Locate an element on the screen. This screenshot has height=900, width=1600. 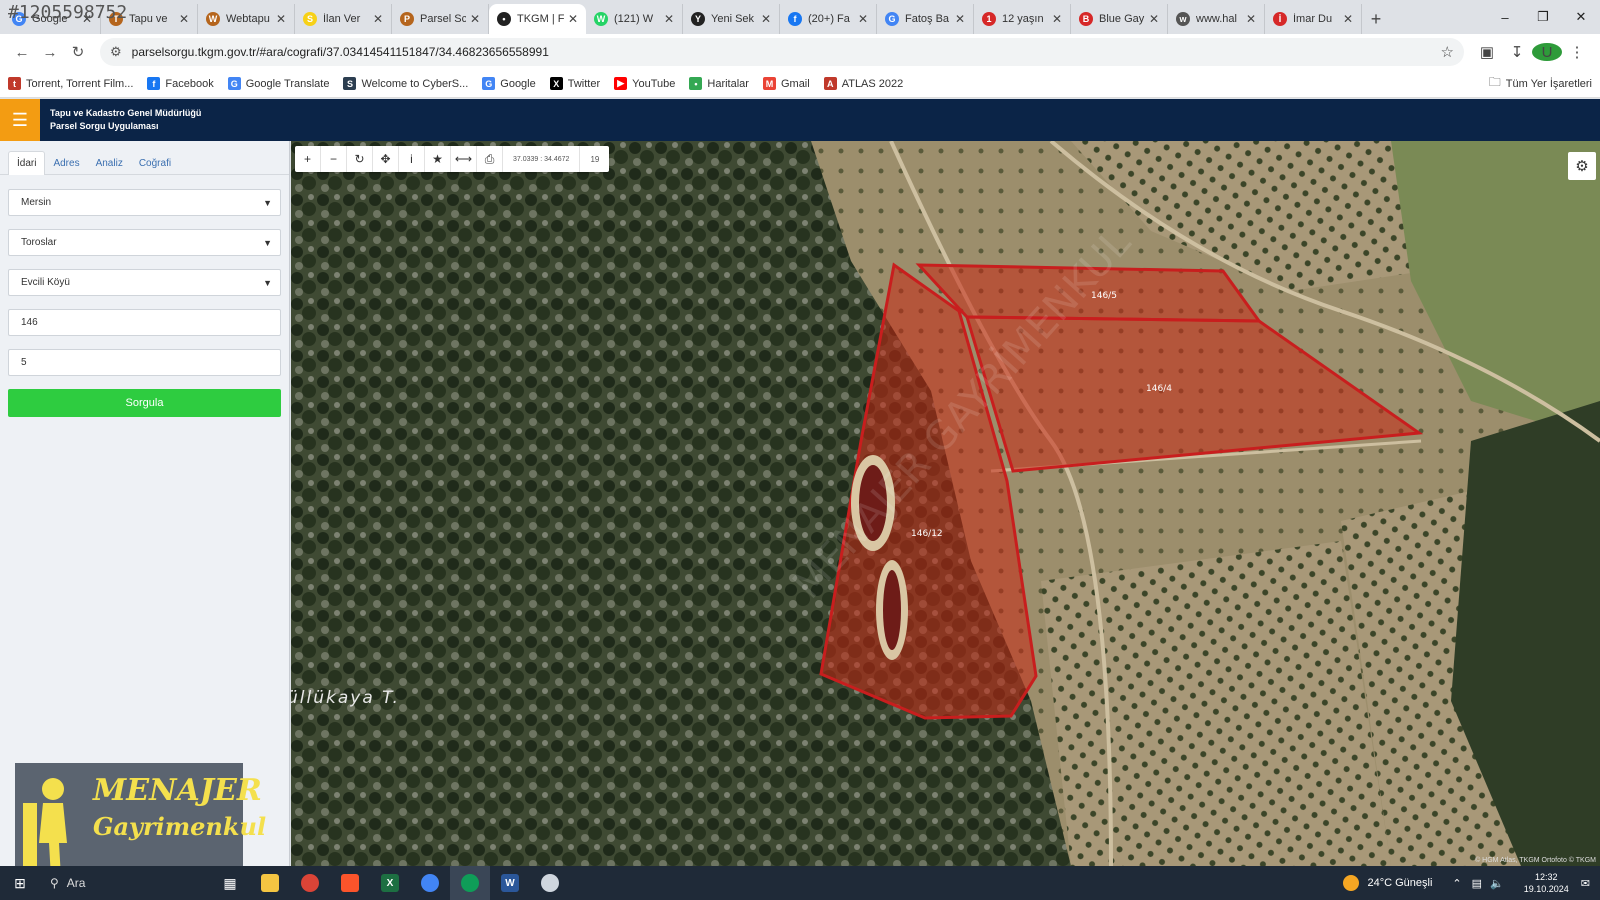
browser-menu-icon: ⋮ is located at coordinates (1577, 52).